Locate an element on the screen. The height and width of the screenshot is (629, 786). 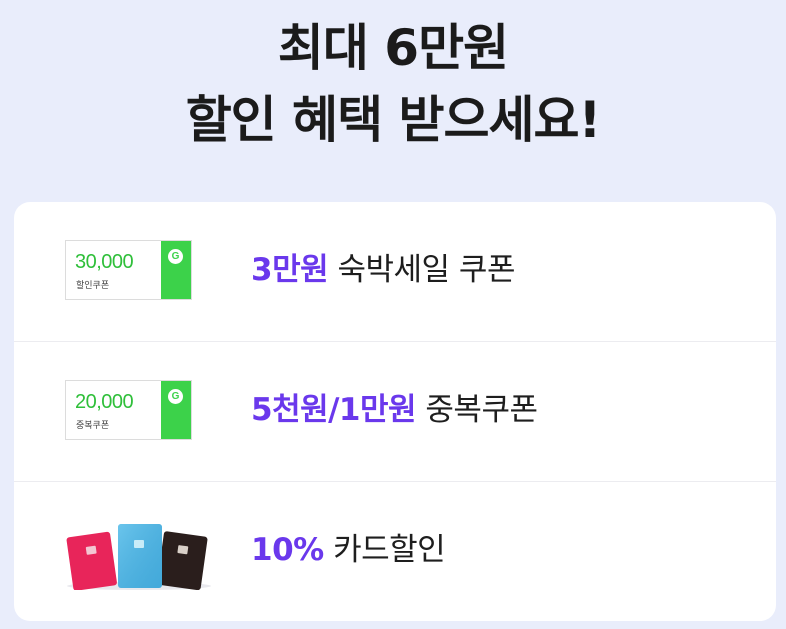
benefit-text: 3만원 숙박세일 쿠폰 is located at coordinates (383, 270).